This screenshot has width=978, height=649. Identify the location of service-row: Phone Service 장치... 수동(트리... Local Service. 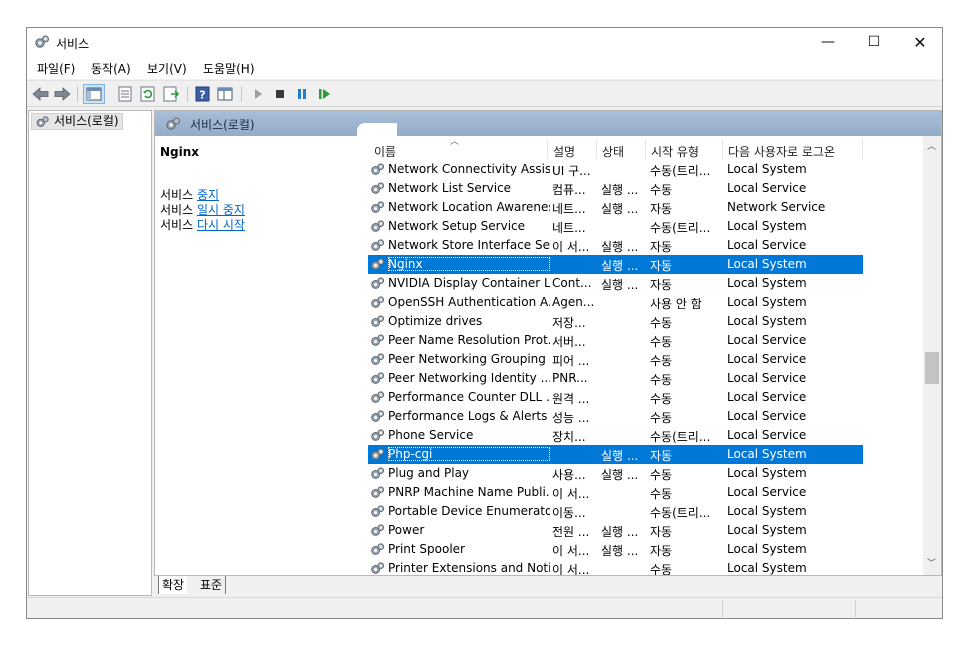
(615, 435).